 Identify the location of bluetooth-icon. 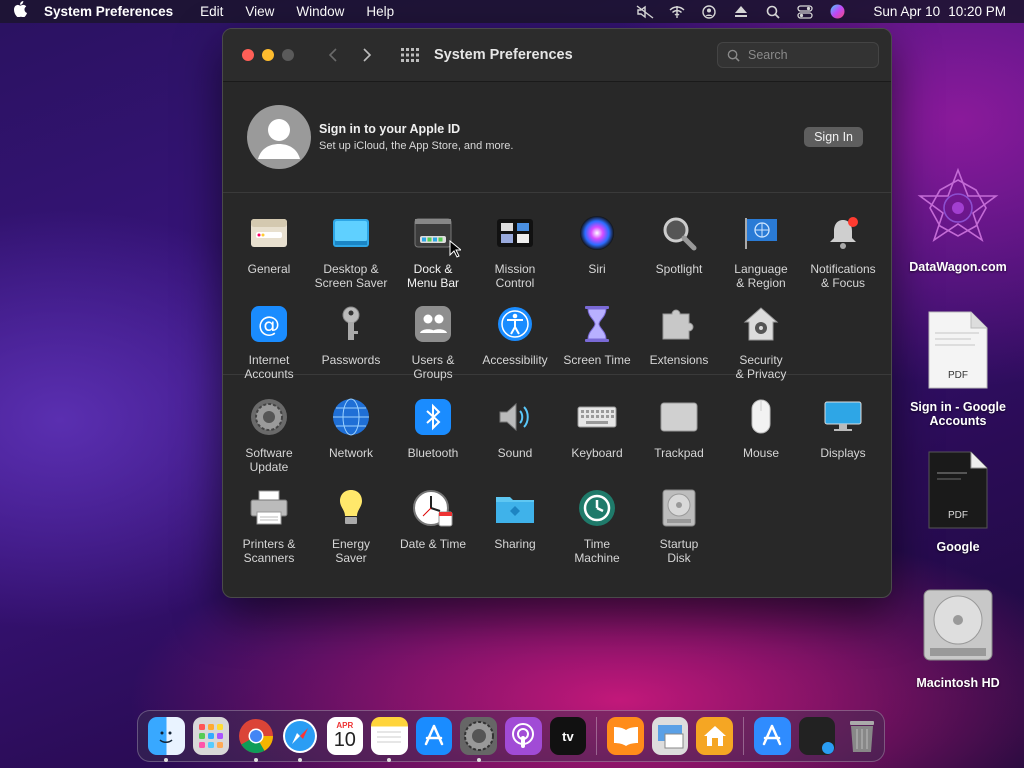
(433, 417).